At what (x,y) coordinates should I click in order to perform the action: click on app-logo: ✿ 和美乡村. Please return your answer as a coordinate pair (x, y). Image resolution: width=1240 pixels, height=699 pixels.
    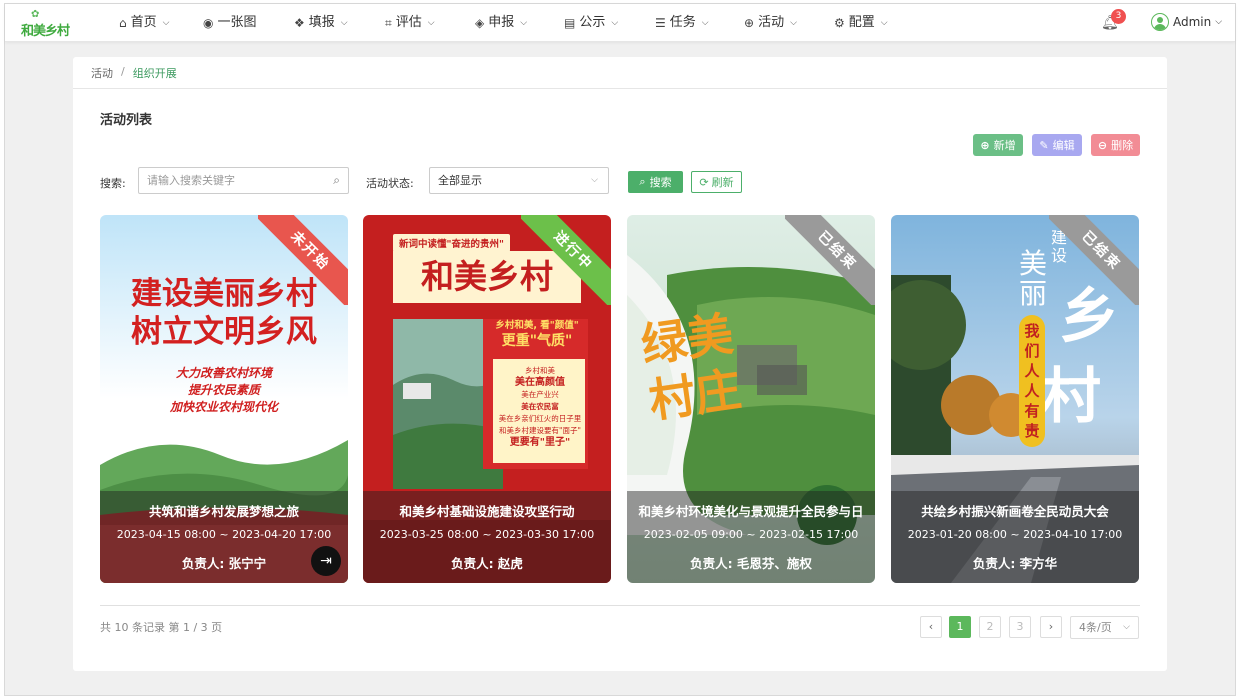
    Looking at the image, I should click on (45, 24).